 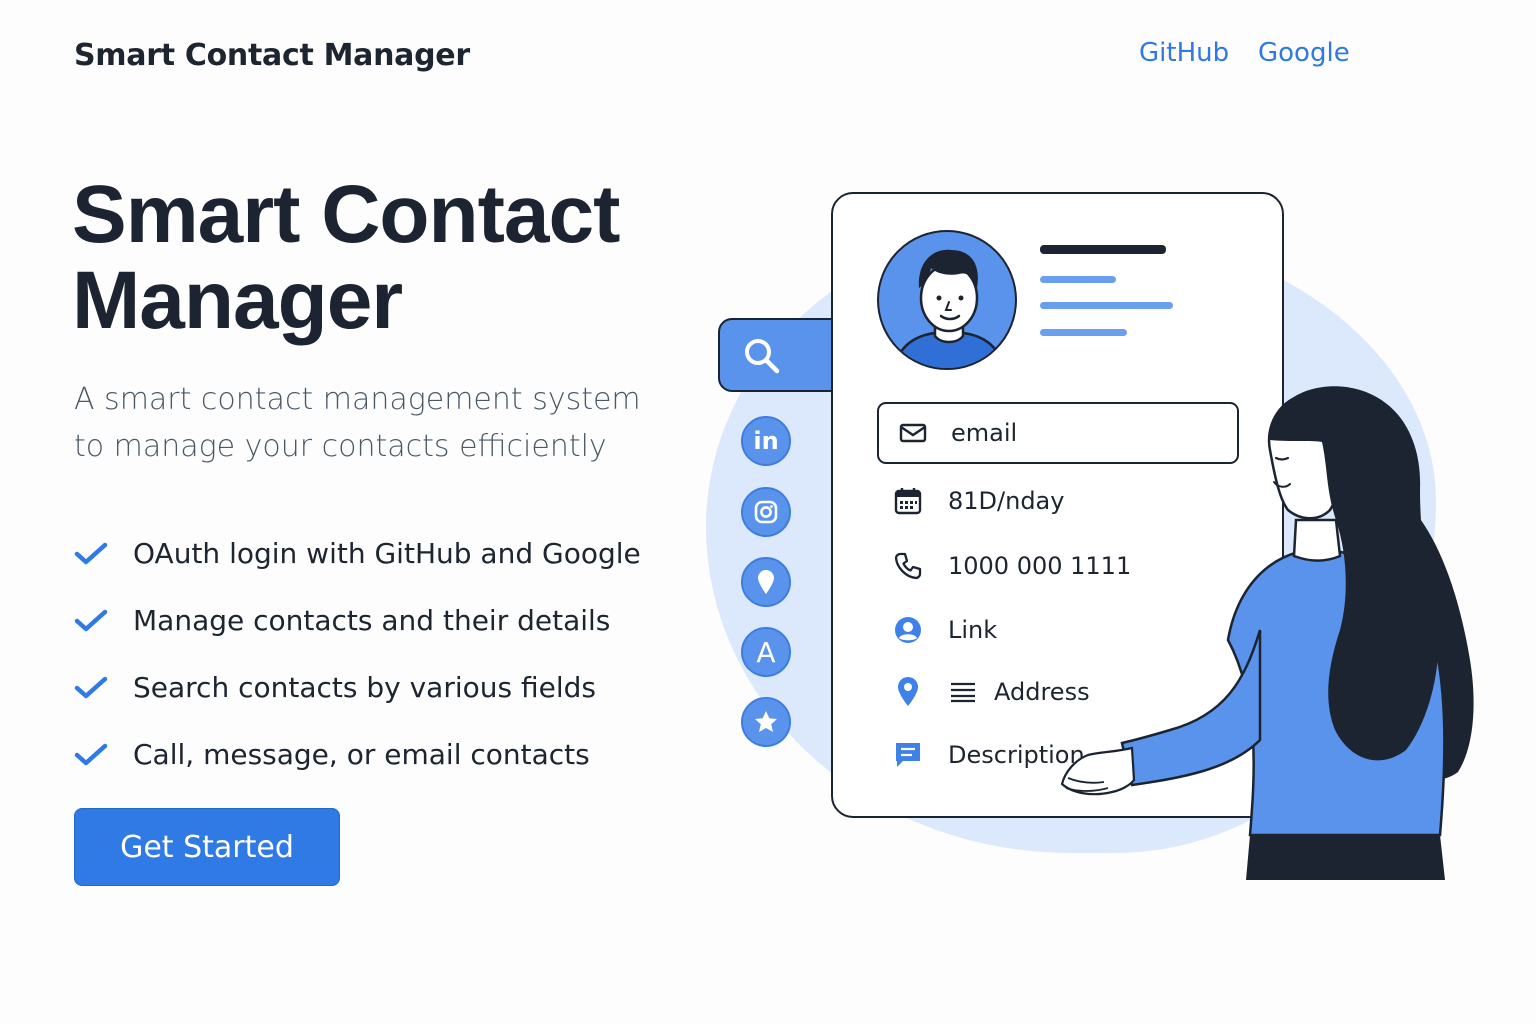 I want to click on text-lines-icon, so click(x=963, y=692).